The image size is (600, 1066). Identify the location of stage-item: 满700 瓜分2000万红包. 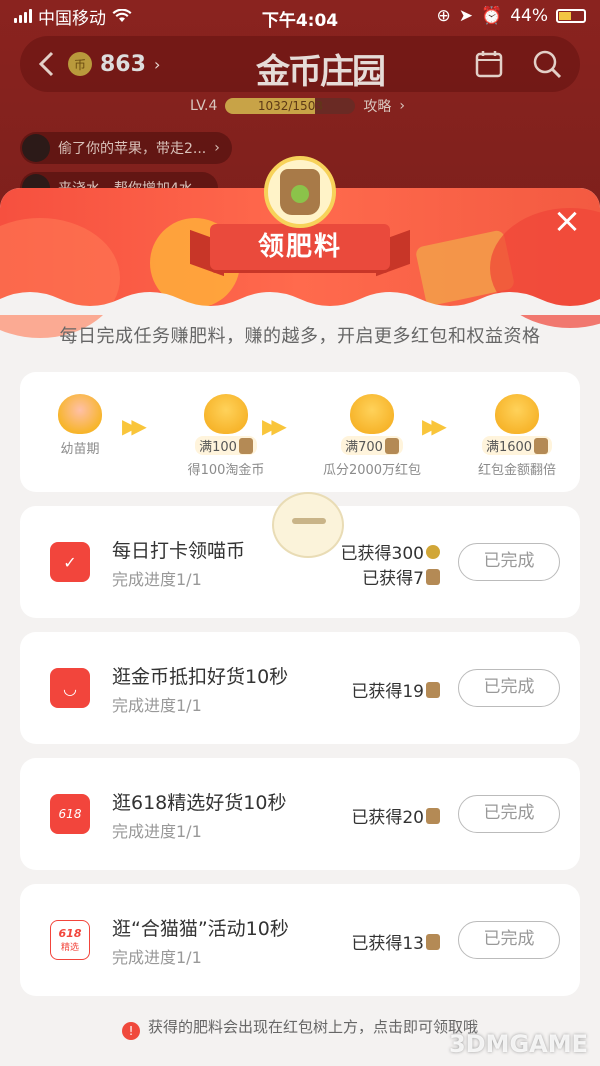
(372, 436).